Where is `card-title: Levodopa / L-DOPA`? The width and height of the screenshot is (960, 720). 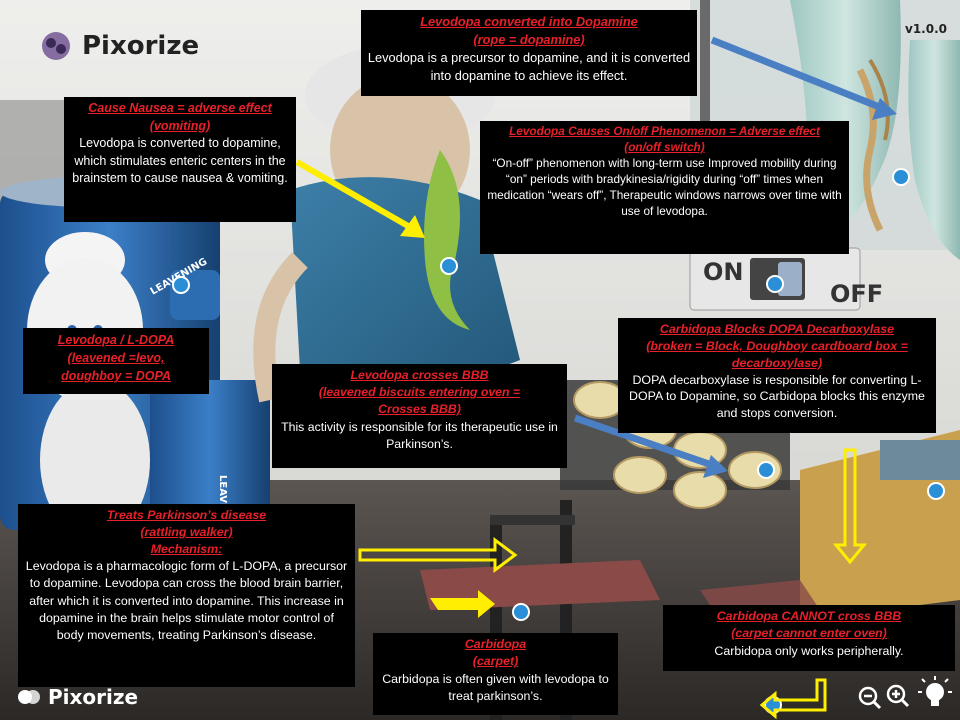 card-title: Levodopa / L-DOPA is located at coordinates (116, 340).